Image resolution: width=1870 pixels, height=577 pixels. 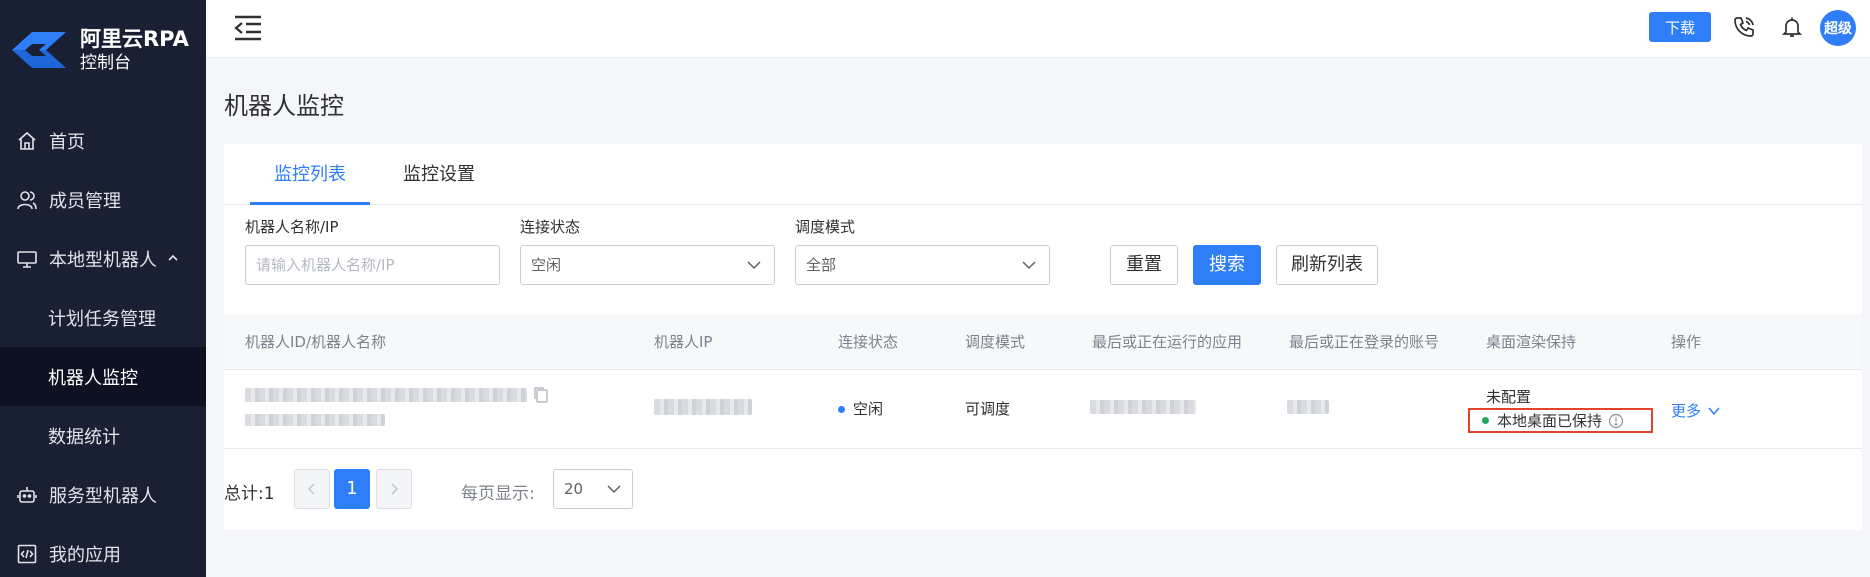 What do you see at coordinates (541, 395) in the screenshot?
I see `copy-icon` at bounding box center [541, 395].